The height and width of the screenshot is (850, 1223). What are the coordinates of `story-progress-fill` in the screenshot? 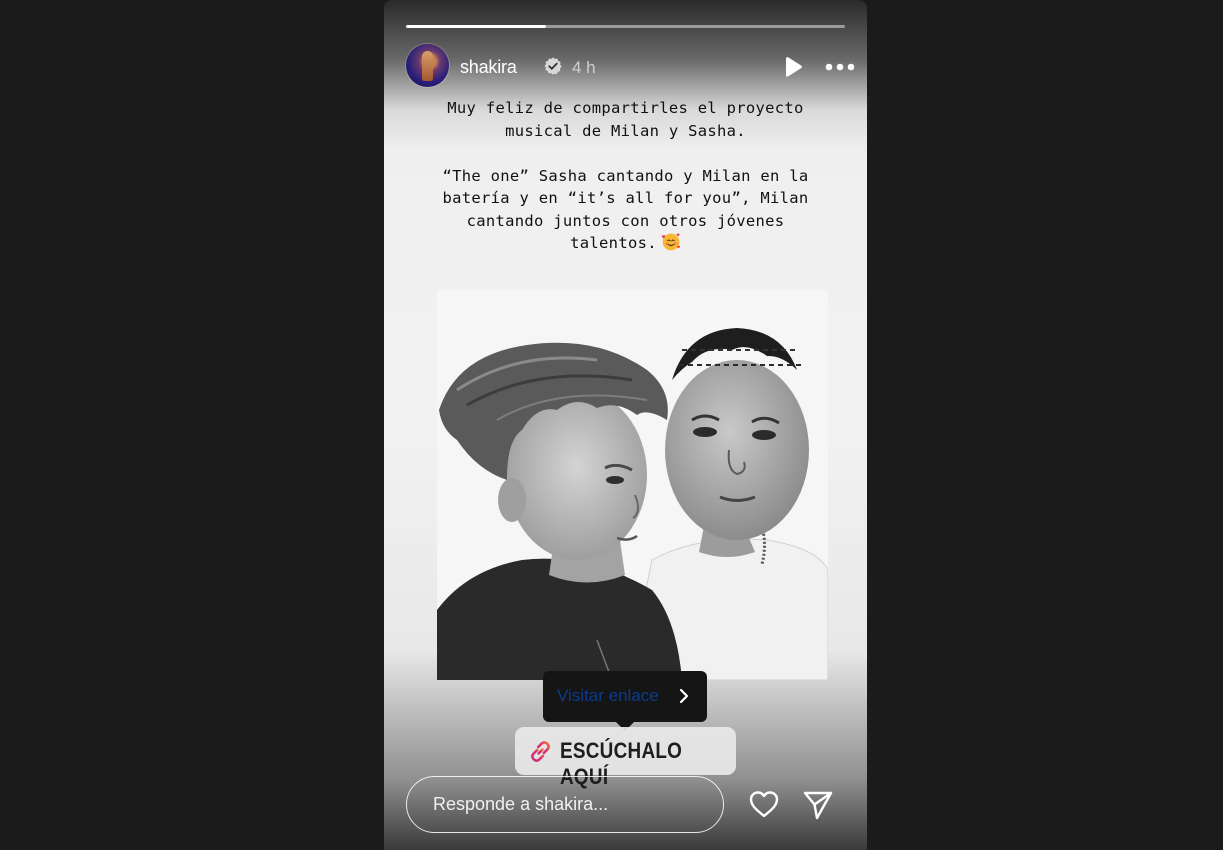 It's located at (476, 26).